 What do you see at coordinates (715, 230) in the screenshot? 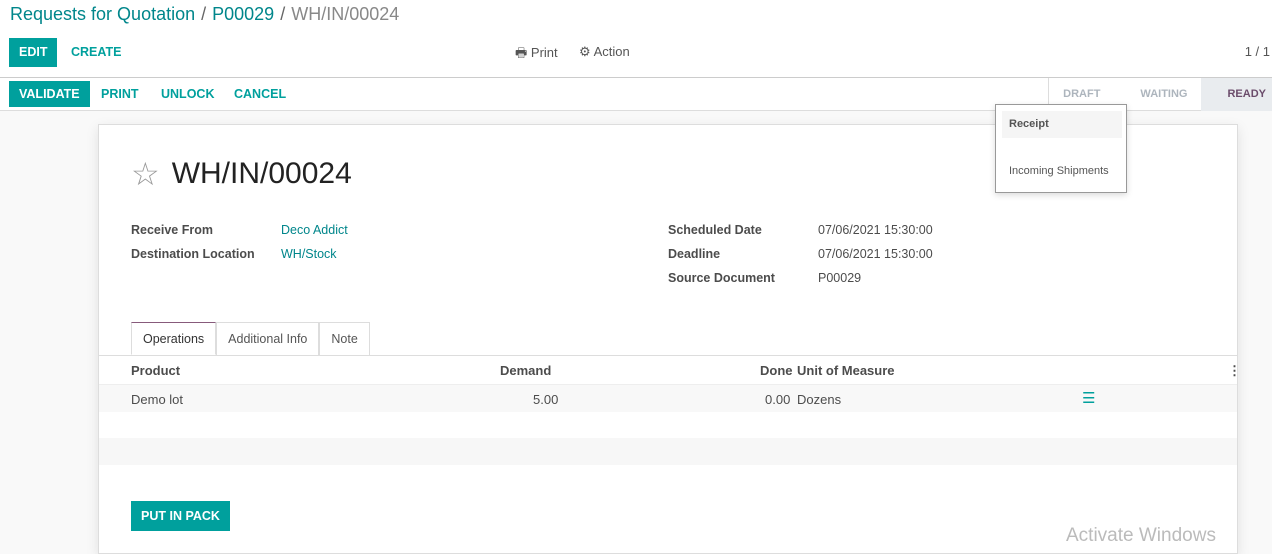
I see `scheduled-date-label: Scheduled Date` at bounding box center [715, 230].